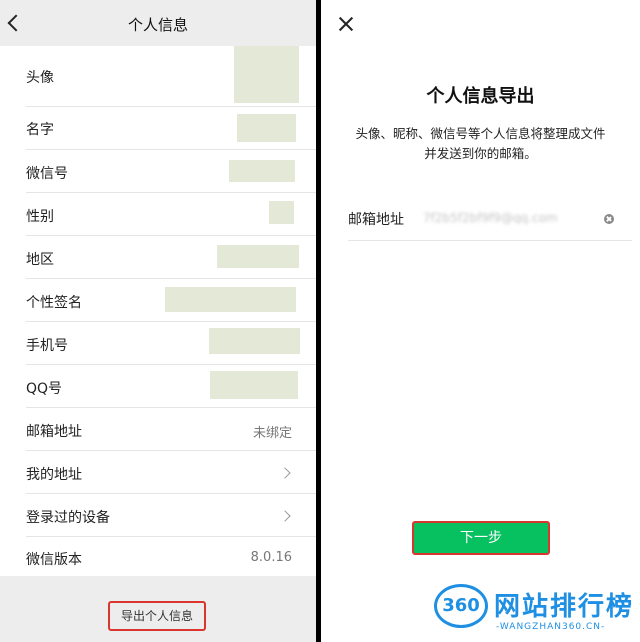  What do you see at coordinates (158, 471) in the screenshot?
I see `row-my-address: 我的地址` at bounding box center [158, 471].